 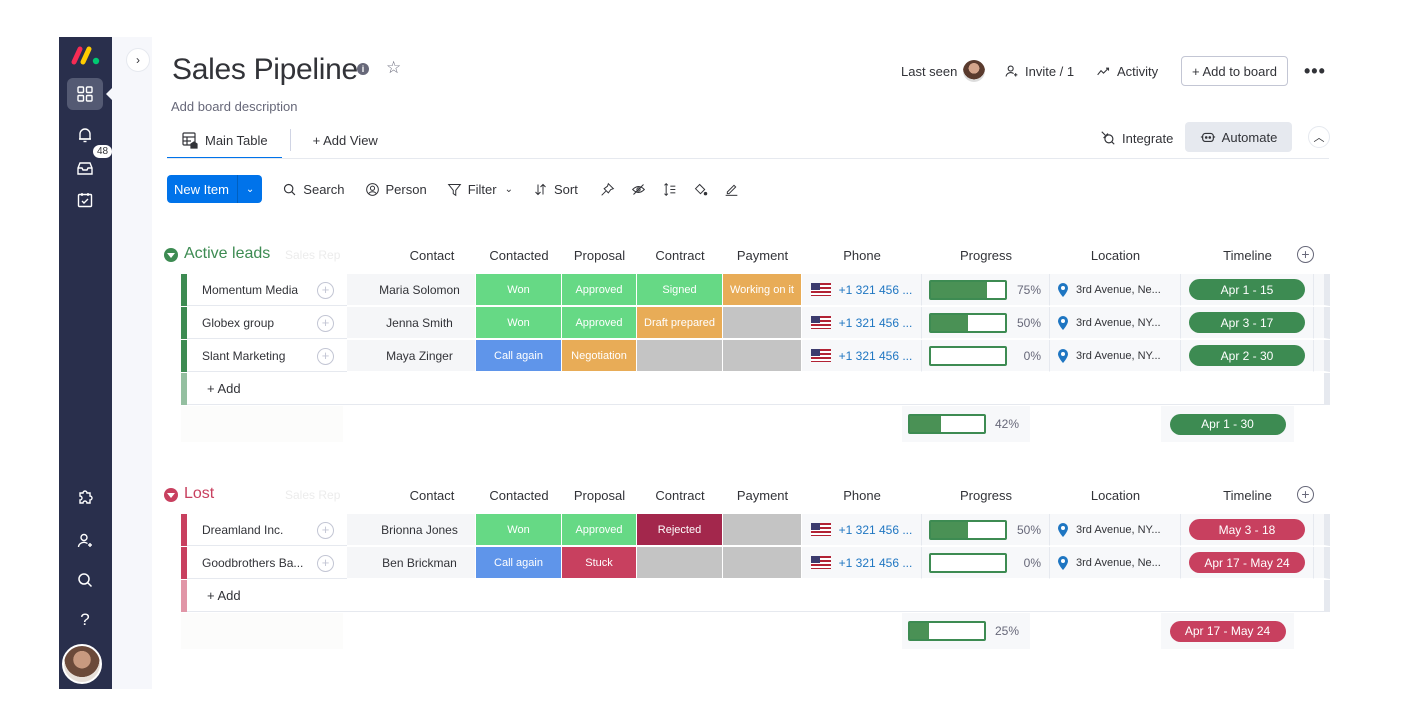 I want to click on help-icon: ?, so click(x=85, y=620).